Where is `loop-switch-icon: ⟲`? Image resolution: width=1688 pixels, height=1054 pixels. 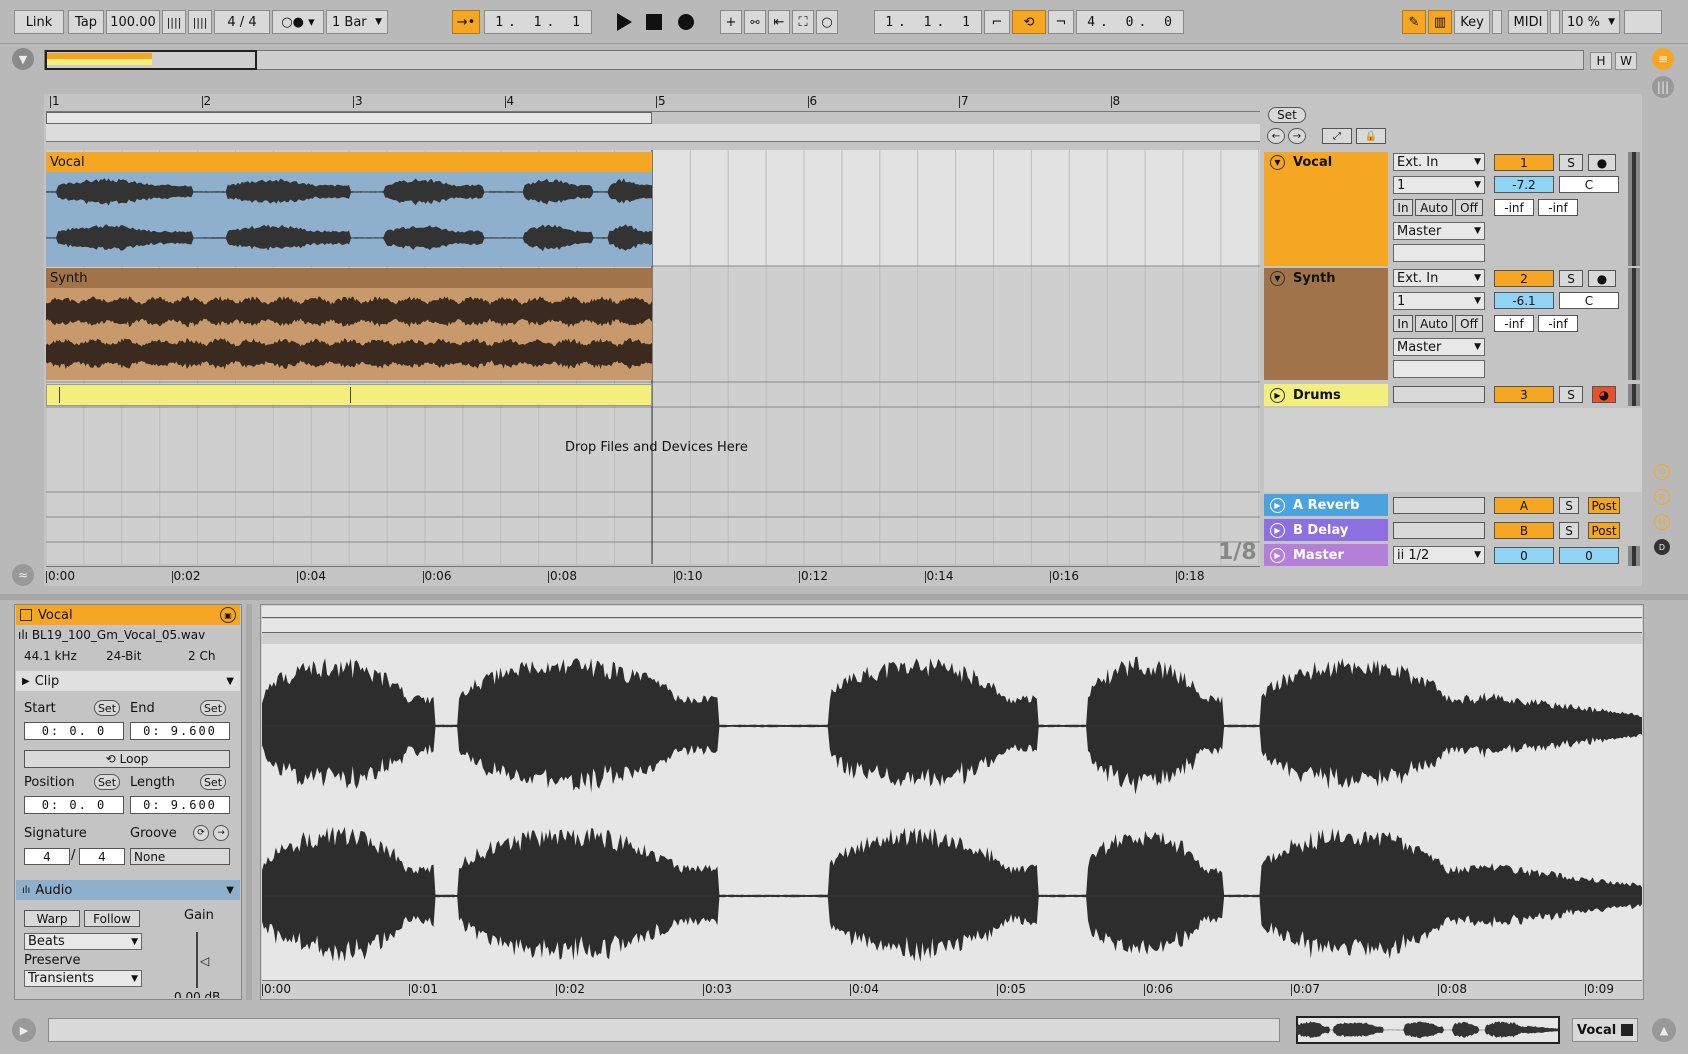 loop-switch-icon: ⟲ is located at coordinates (1029, 22).